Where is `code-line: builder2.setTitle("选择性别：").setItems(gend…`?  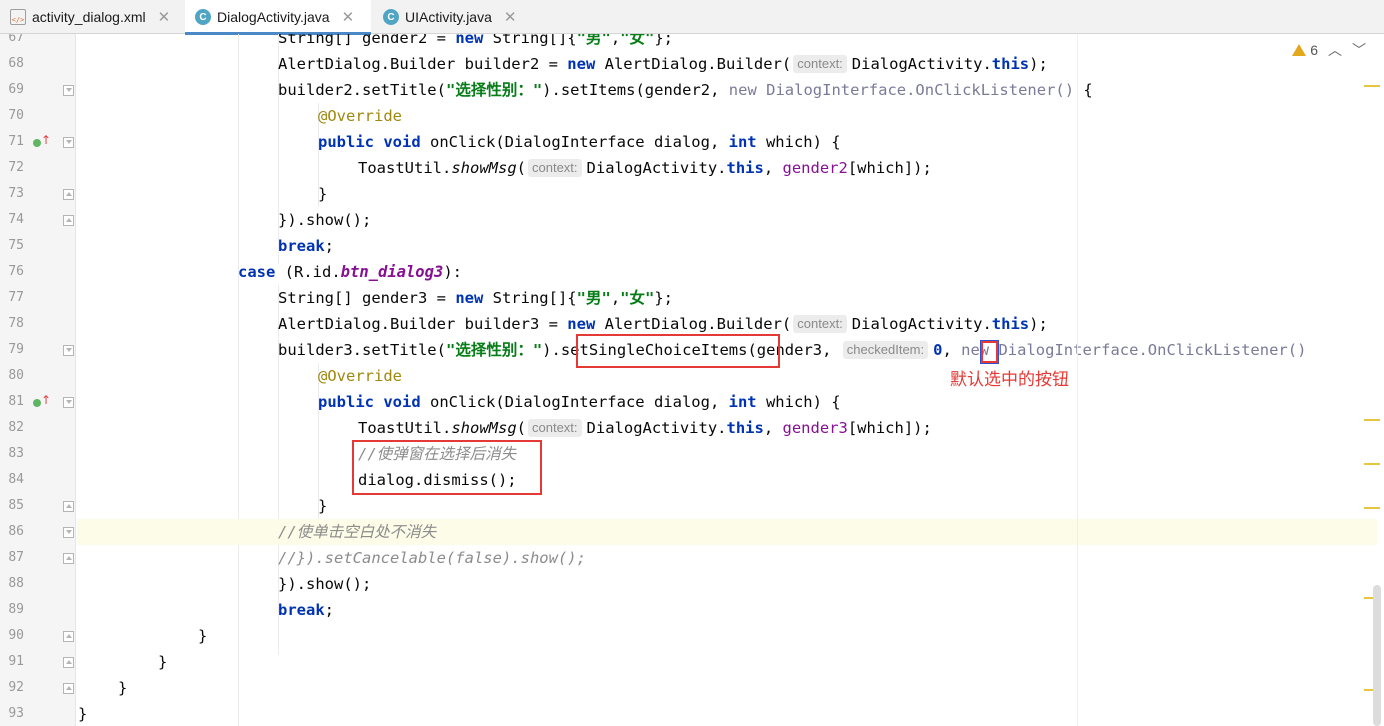 code-line: builder2.setTitle("选择性别：").setItems(gend… is located at coordinates (685, 90).